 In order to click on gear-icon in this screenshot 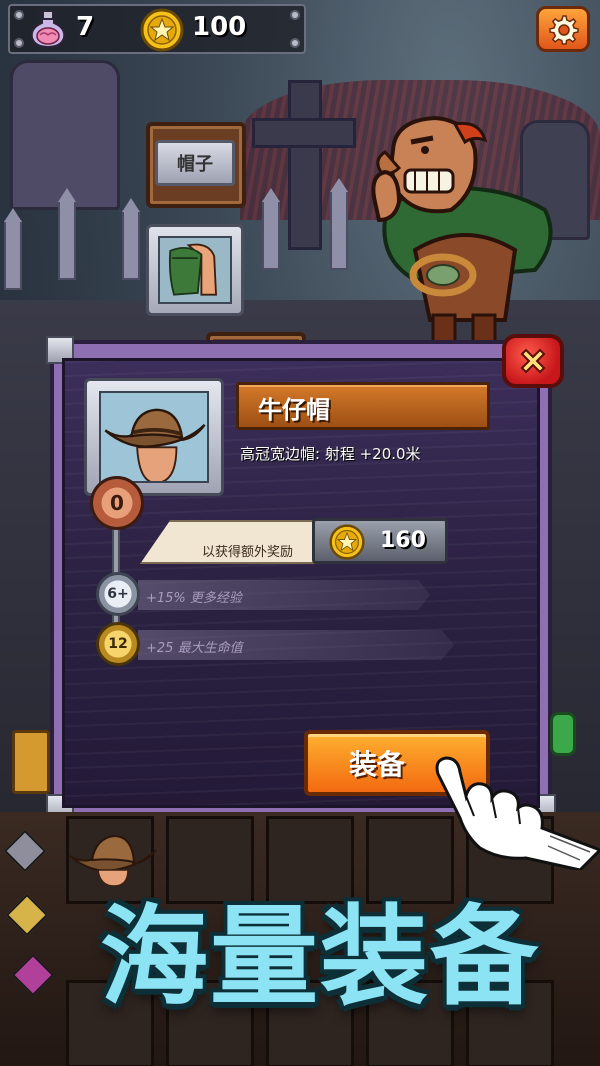, I will do `click(564, 30)`.